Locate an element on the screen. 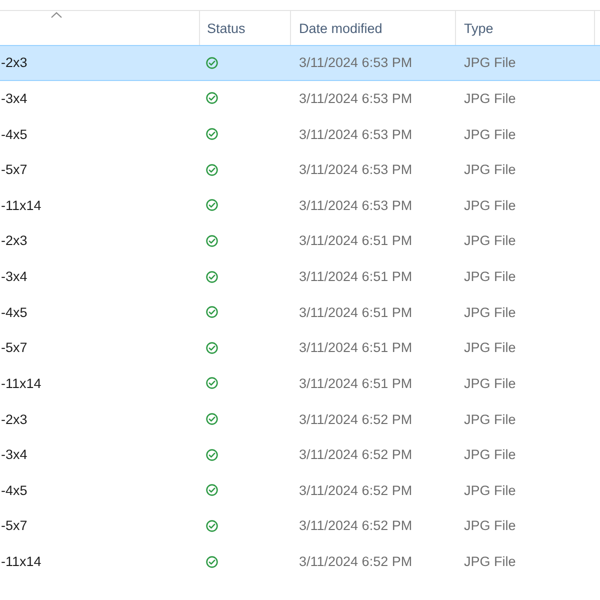 The height and width of the screenshot is (600, 600). file-row: -11x14 3/11/2024 6:51 PM JPG File is located at coordinates (300, 384).